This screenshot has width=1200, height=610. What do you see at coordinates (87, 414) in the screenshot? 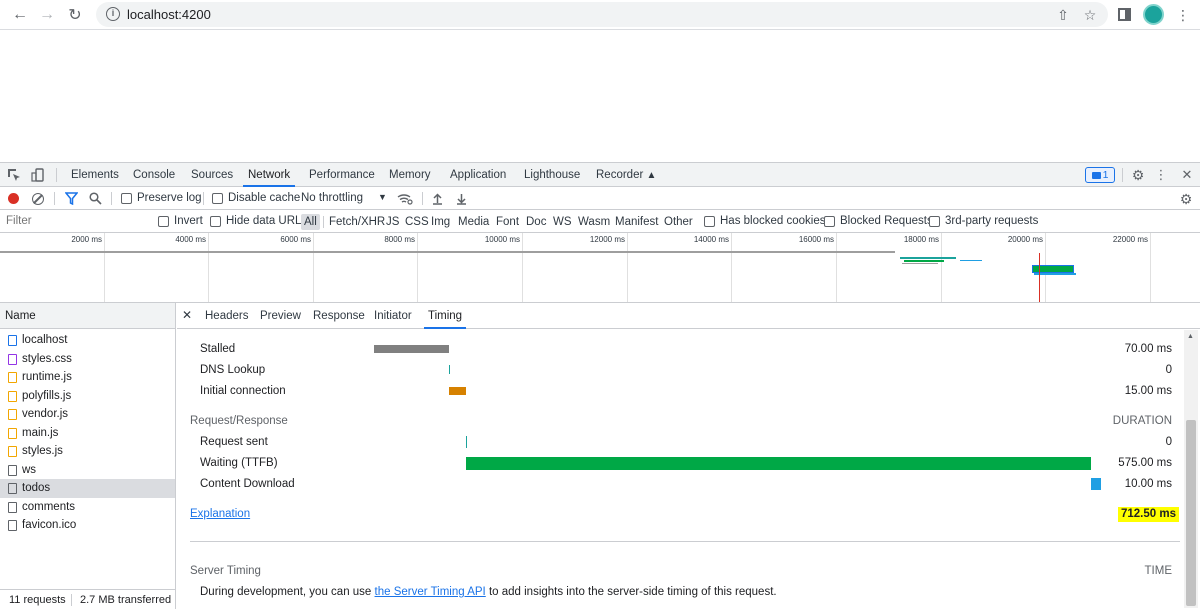
I see `request-row-vendor-js: vendor.js` at bounding box center [87, 414].